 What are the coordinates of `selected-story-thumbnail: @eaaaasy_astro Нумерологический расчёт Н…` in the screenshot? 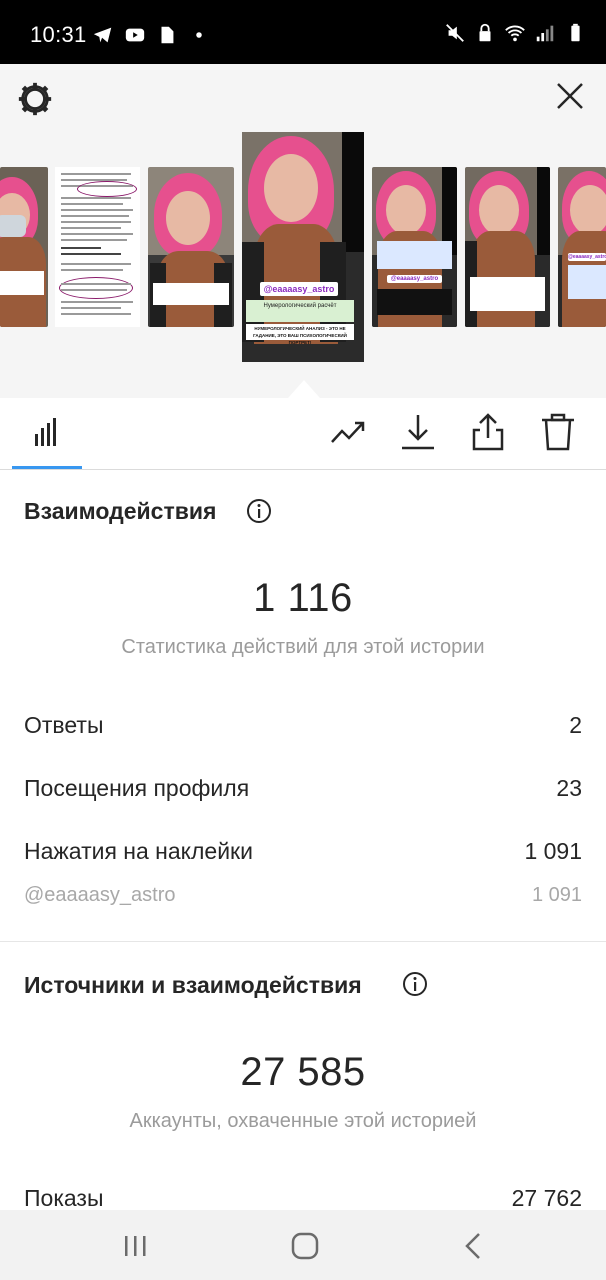 It's located at (303, 247).